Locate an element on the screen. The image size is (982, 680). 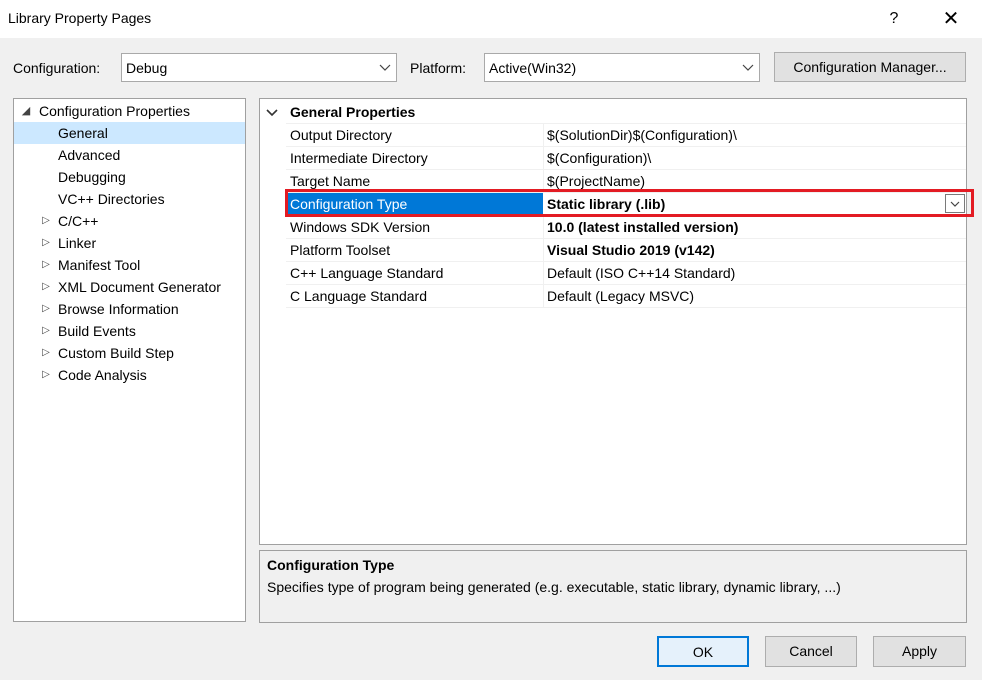
platform-label: Platform: is located at coordinates (438, 68).